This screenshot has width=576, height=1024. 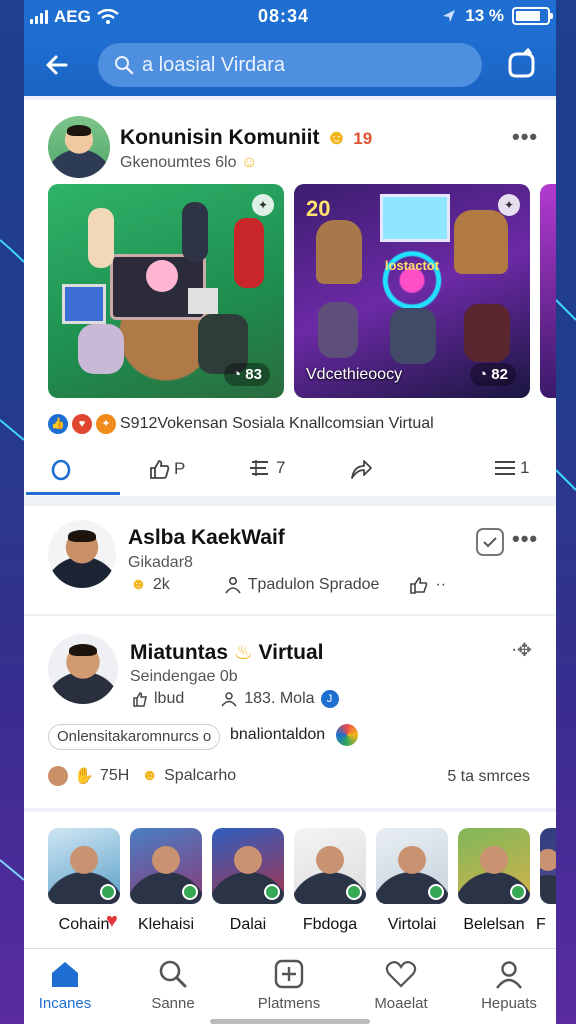 What do you see at coordinates (505, 468) in the screenshot?
I see `menu-icon` at bounding box center [505, 468].